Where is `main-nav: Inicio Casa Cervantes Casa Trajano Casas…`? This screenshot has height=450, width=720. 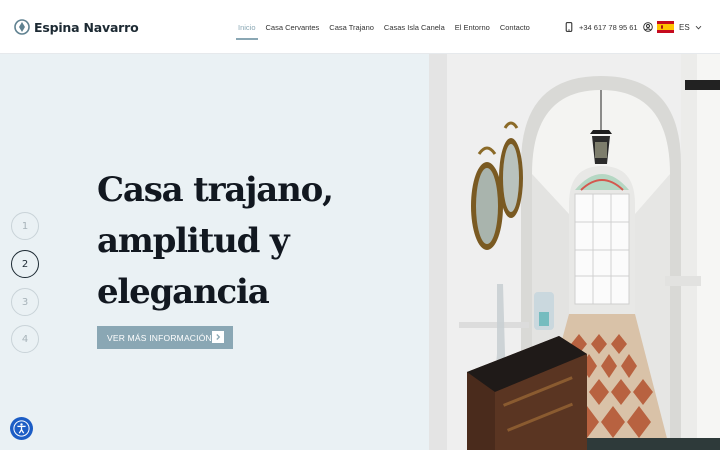 main-nav: Inicio Casa Cervantes Casa Trajano Casas… is located at coordinates (383, 31).